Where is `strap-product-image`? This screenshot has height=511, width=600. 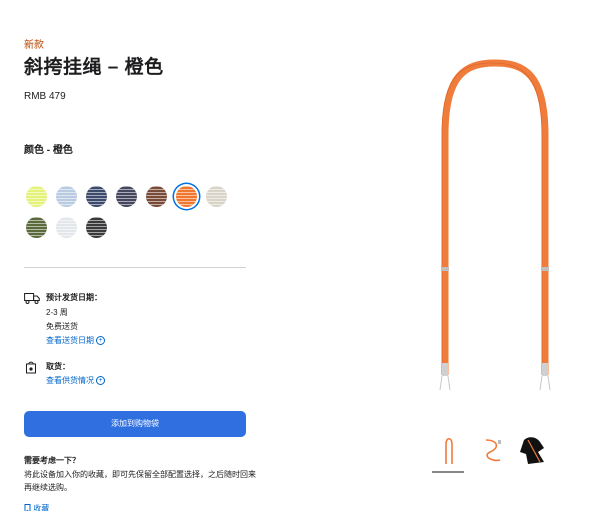
strap-product-image is located at coordinates (495, 225).